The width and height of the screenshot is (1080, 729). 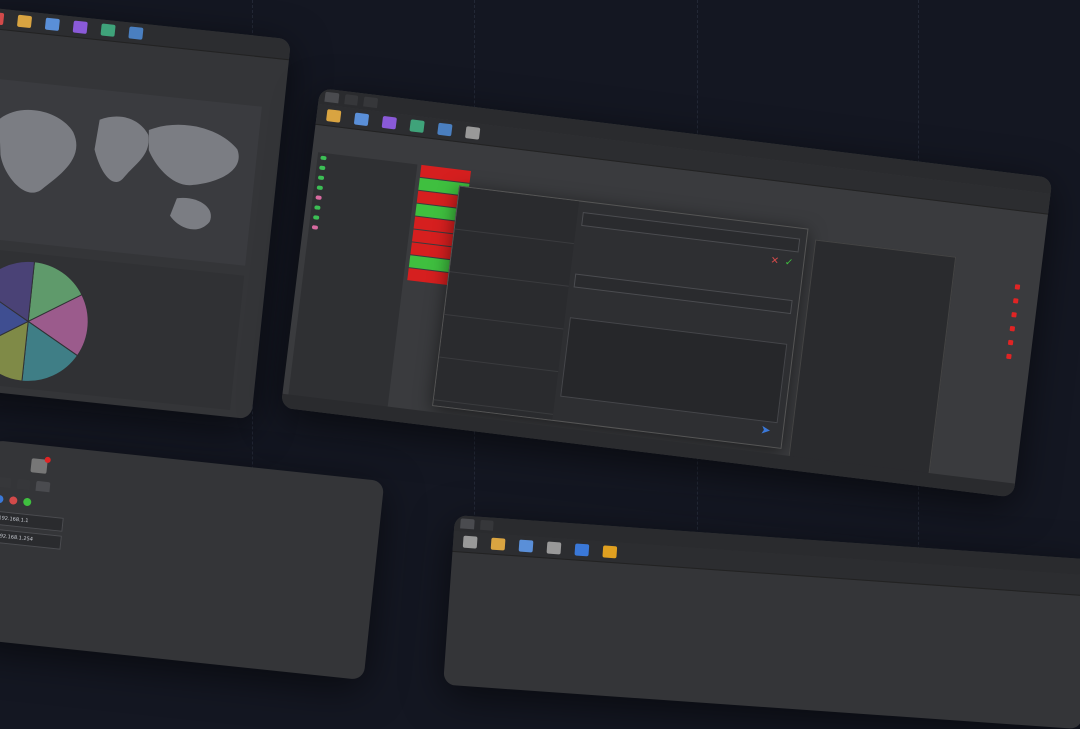 I want to click on add-button, so click(x=2, y=499).